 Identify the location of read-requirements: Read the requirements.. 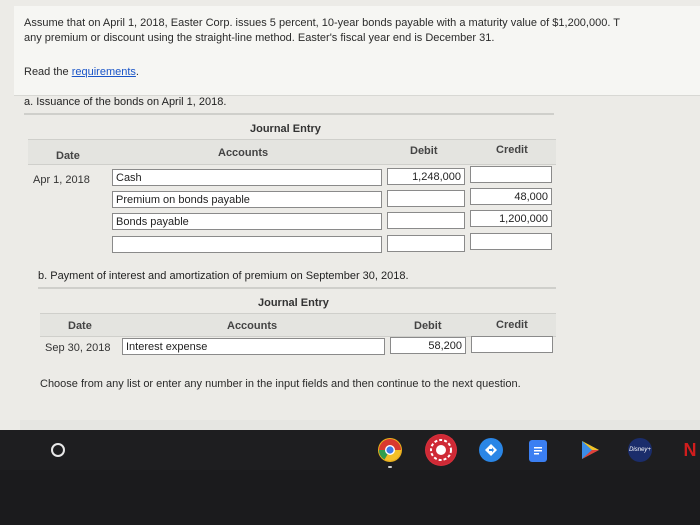
(81, 72).